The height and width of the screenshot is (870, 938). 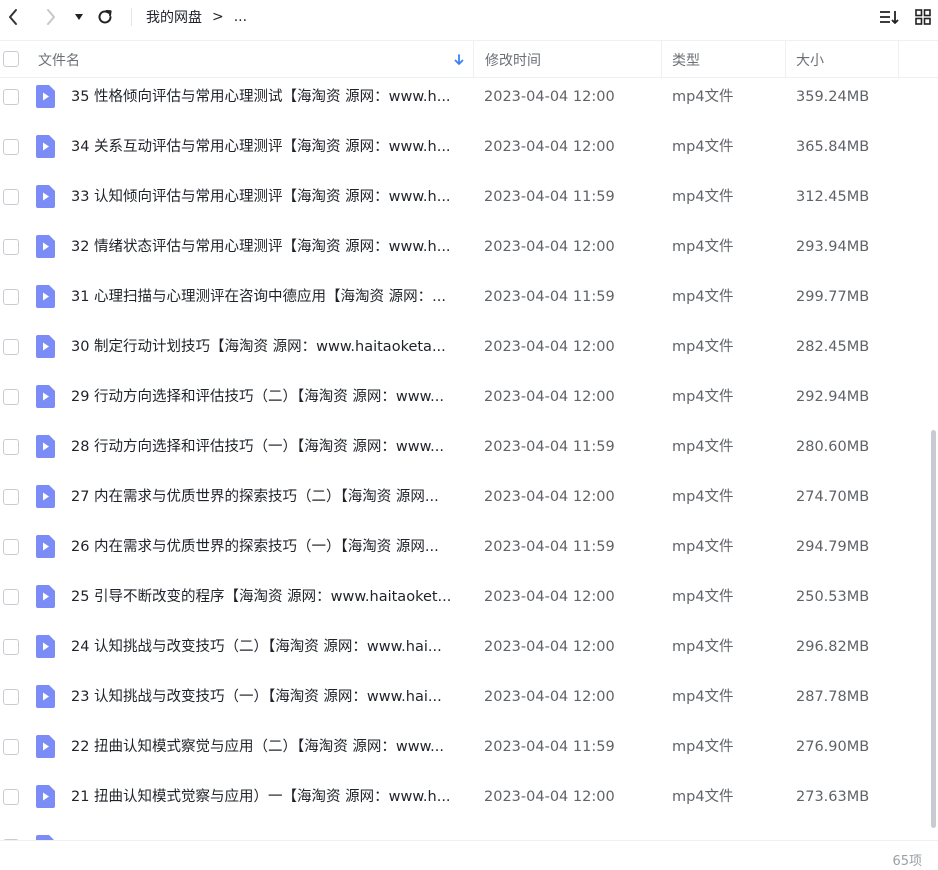 I want to click on column-size-label: 大小, so click(x=810, y=60).